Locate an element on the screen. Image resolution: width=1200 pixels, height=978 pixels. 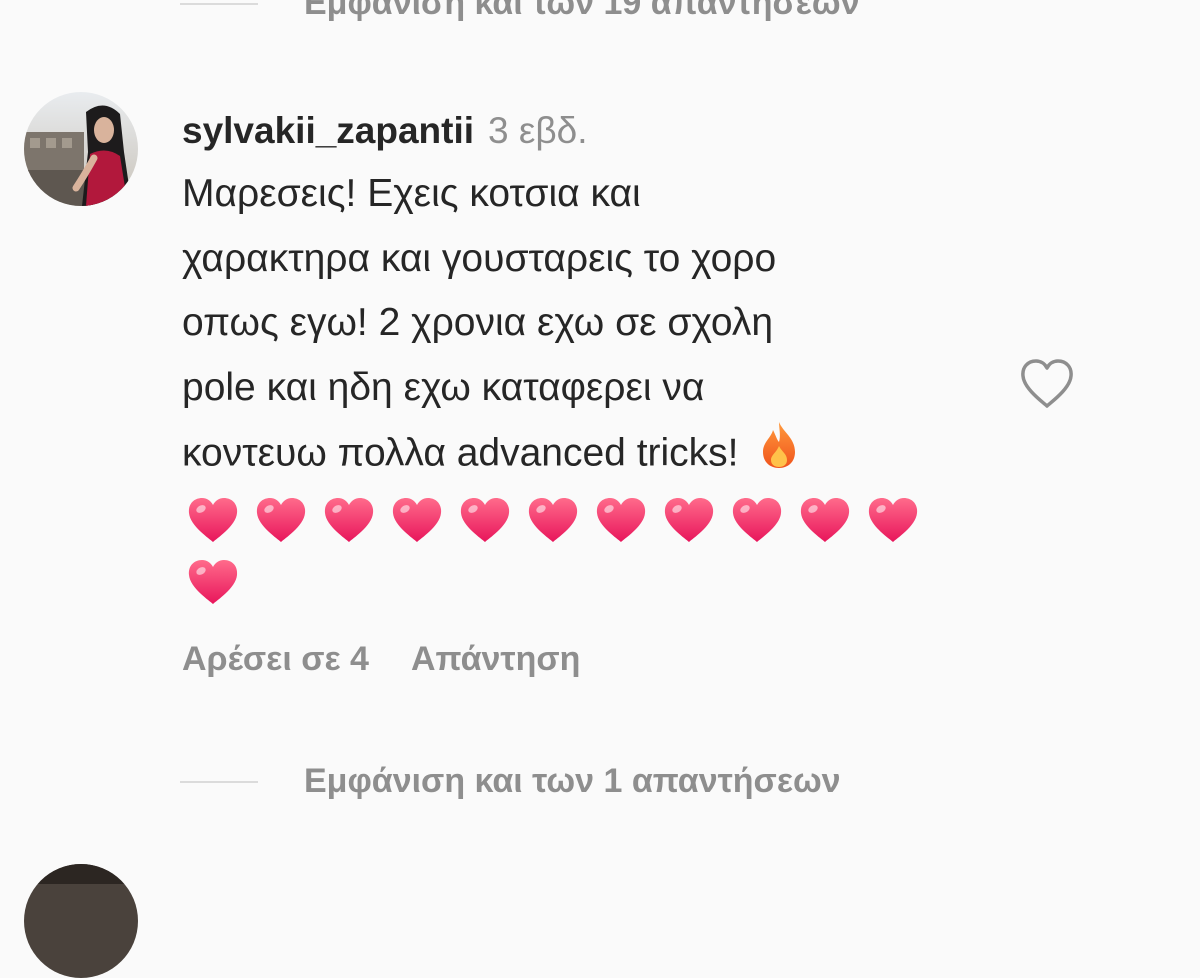
heart-outline-icon is located at coordinates (1047, 383).